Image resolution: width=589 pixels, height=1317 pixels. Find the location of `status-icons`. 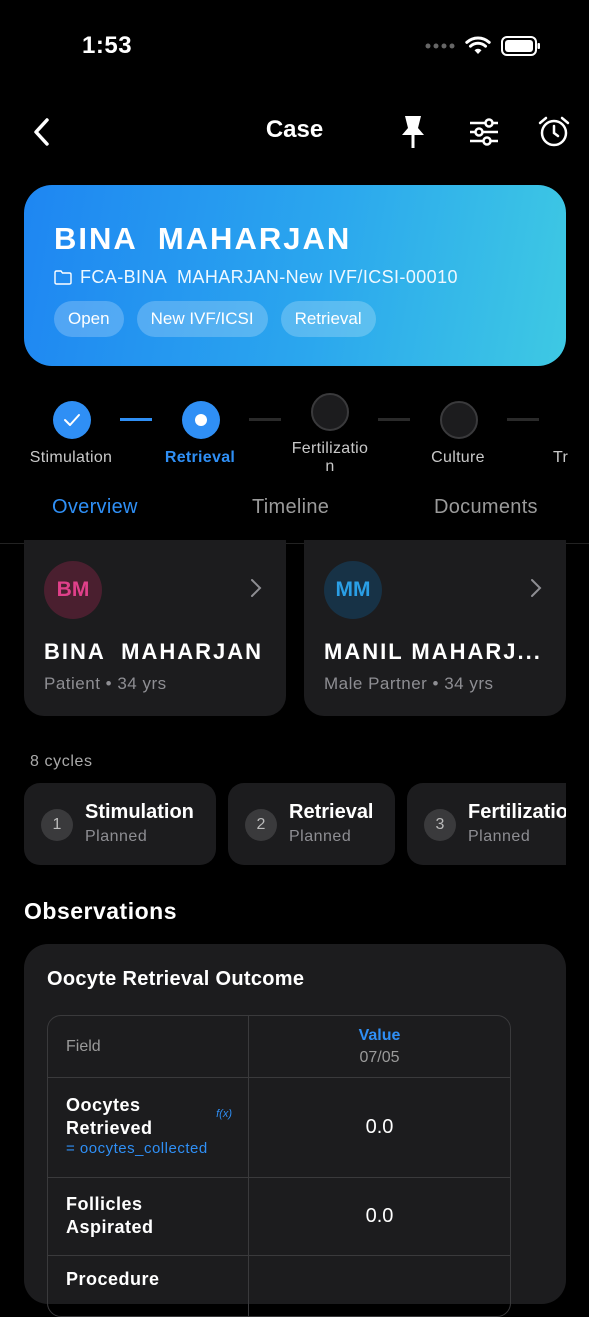

status-icons is located at coordinates (483, 46).